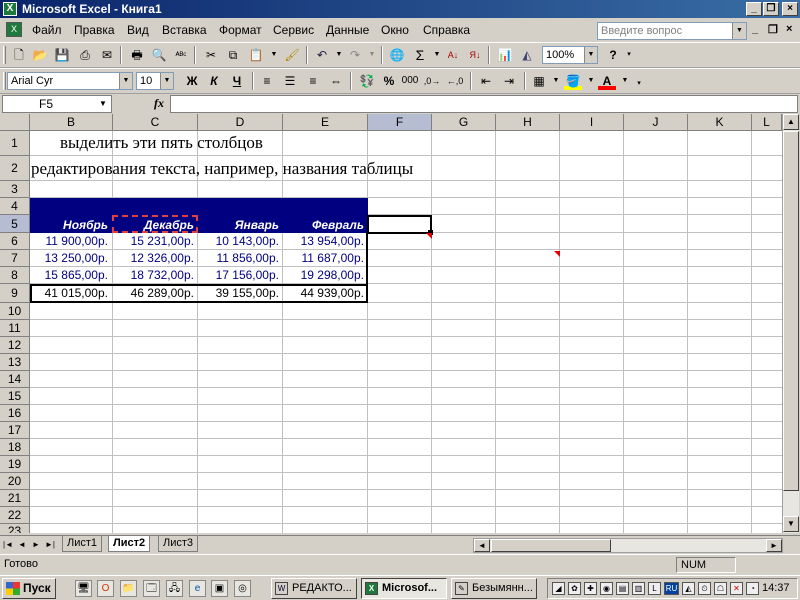 The width and height of the screenshot is (800, 600). Describe the element at coordinates (36, 545) in the screenshot. I see `next-sheet-icon: ►` at that location.